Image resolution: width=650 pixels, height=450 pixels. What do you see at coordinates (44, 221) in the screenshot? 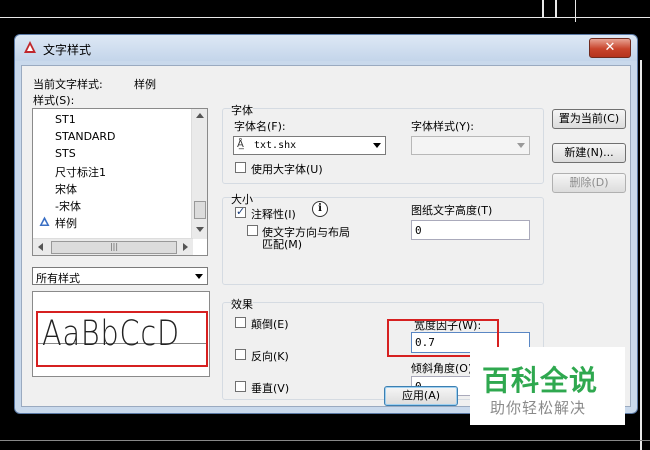
I see `annotative-style-icon` at bounding box center [44, 221].